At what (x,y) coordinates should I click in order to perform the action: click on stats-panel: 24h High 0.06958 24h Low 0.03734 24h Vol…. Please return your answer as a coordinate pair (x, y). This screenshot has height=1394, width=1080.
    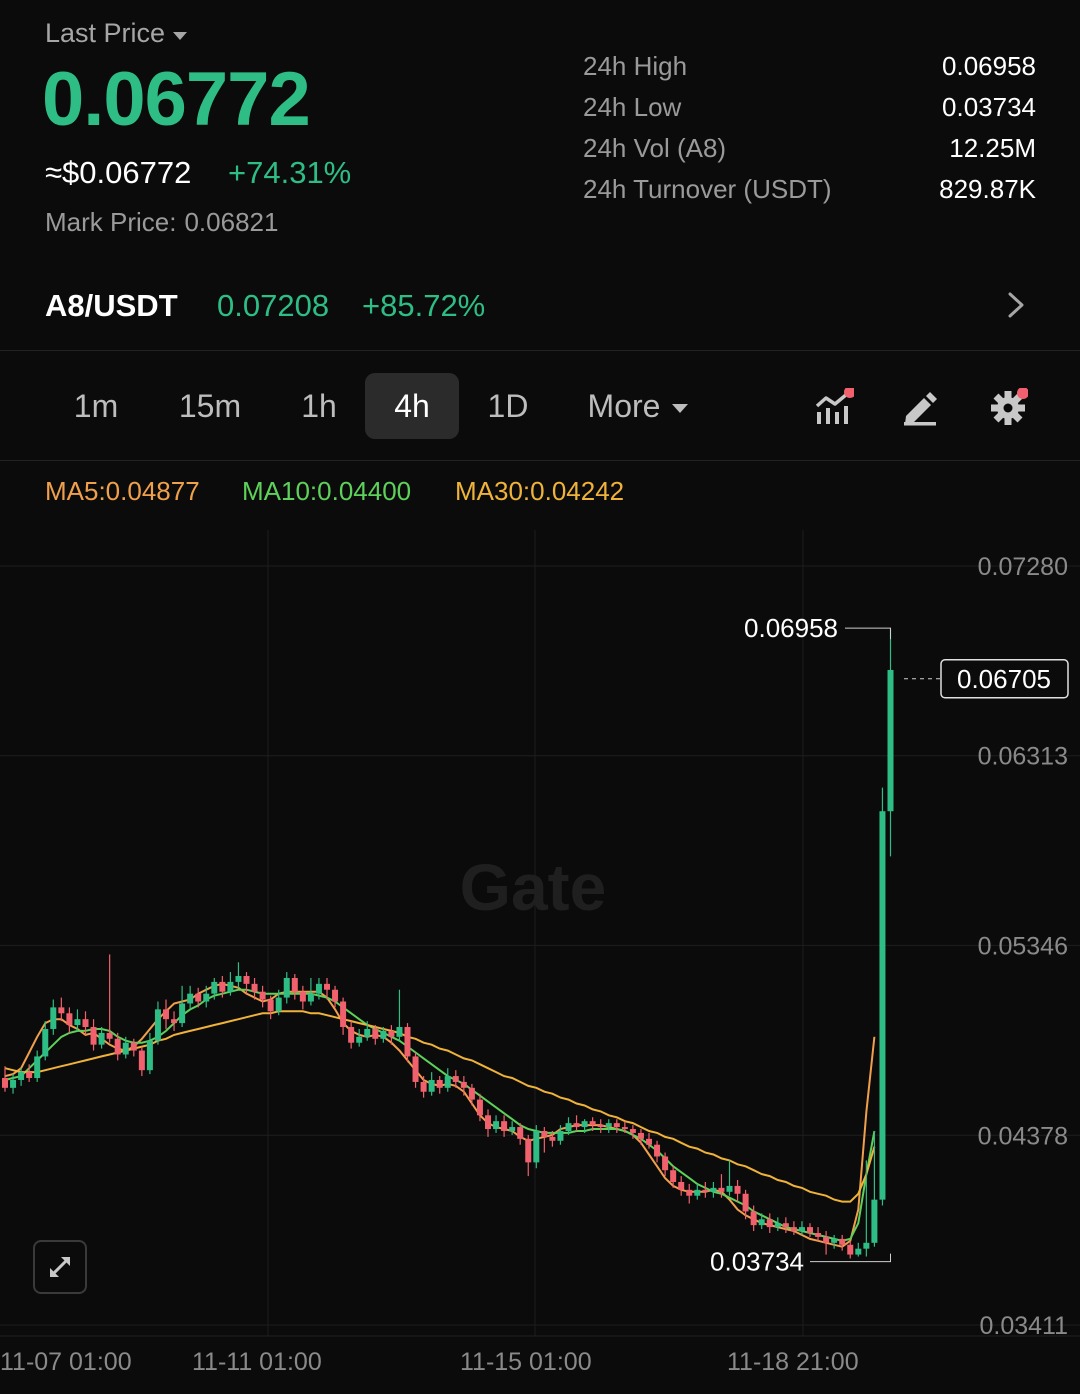
    Looking at the image, I should click on (809, 128).